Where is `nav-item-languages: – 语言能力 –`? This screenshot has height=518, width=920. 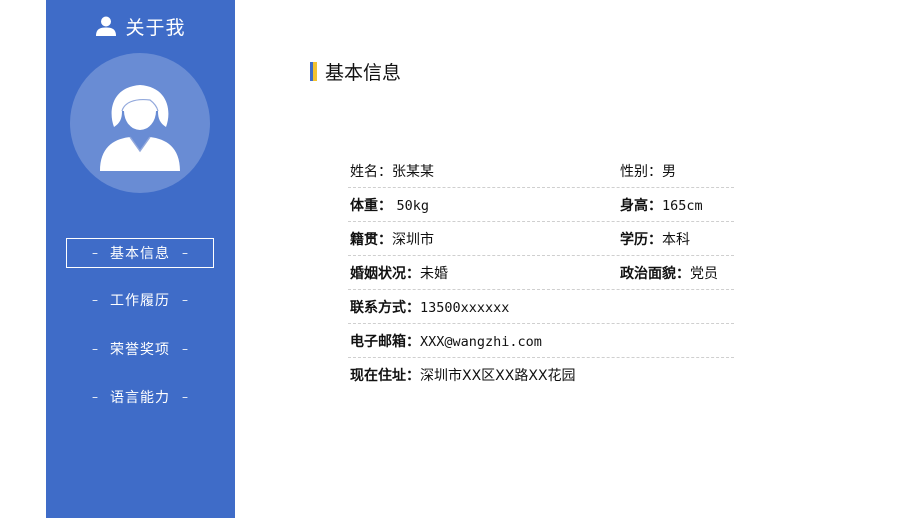 nav-item-languages: – 语言能力 – is located at coordinates (140, 397).